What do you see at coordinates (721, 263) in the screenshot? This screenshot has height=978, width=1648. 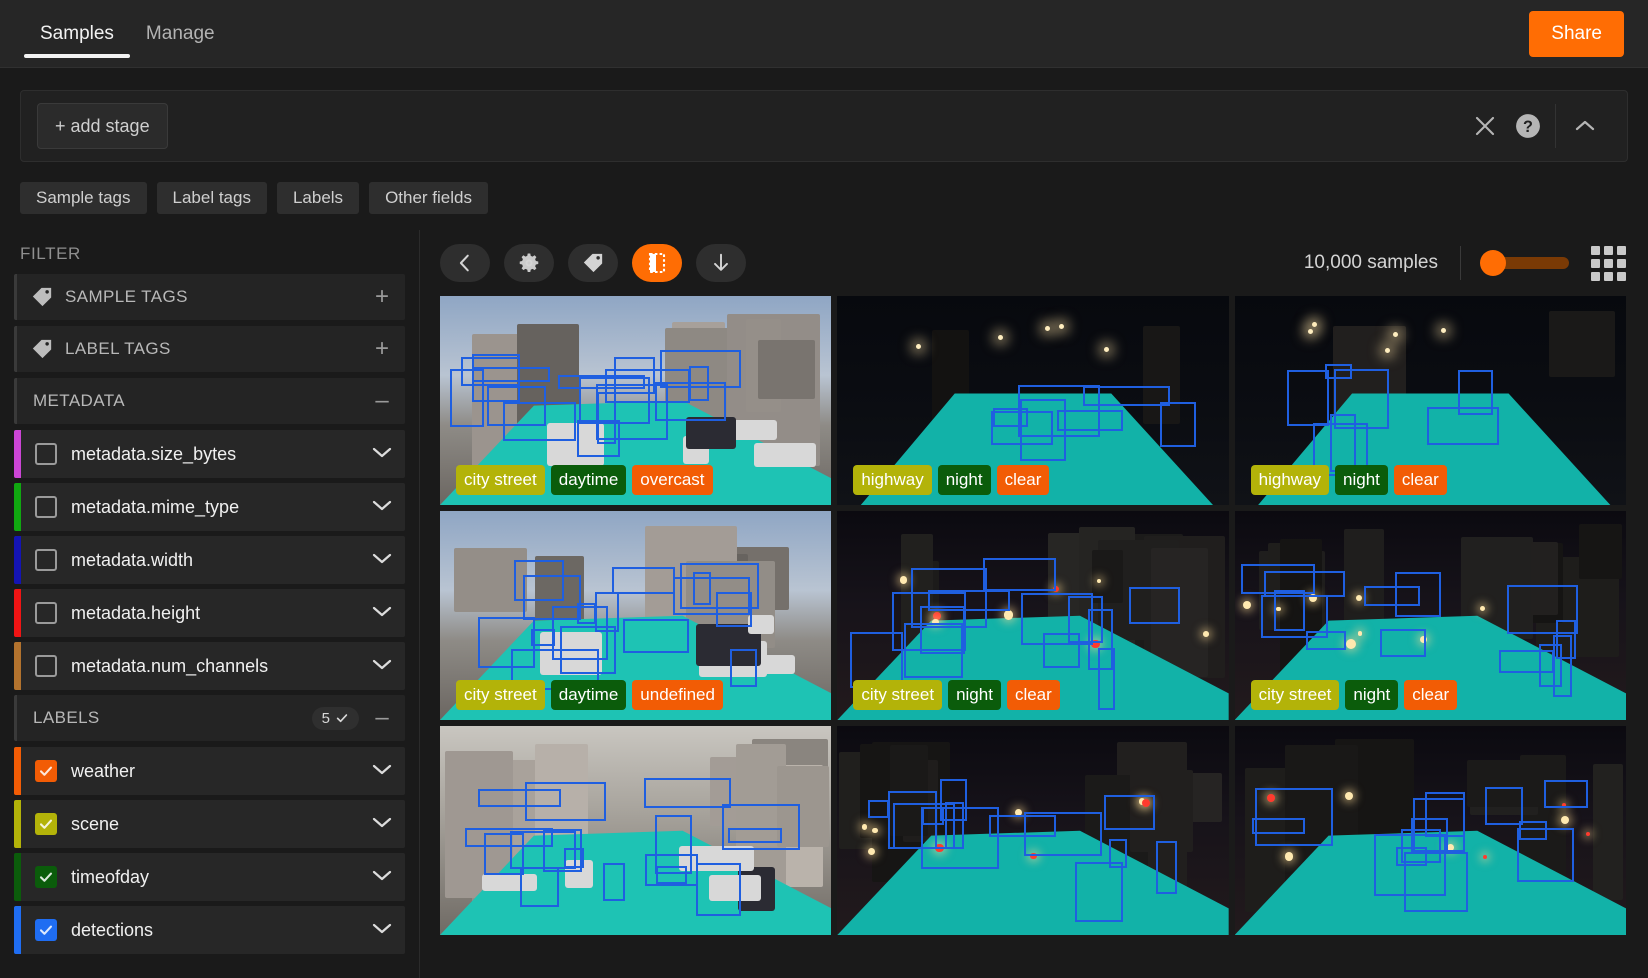 I see `download-button` at bounding box center [721, 263].